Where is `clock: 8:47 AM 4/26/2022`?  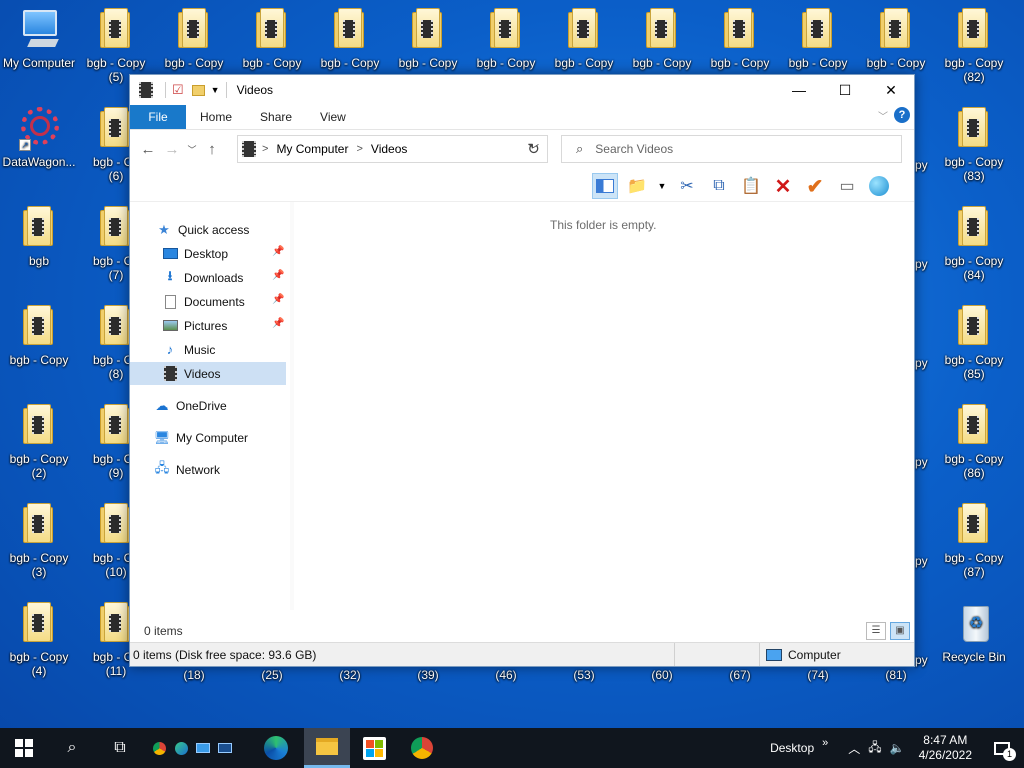
clock: 8:47 AM 4/26/2022 is located at coordinates (945, 748).